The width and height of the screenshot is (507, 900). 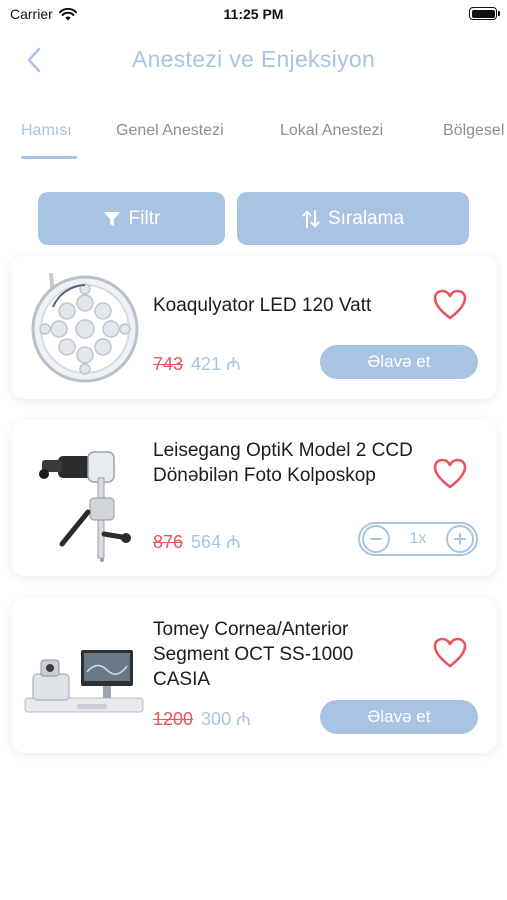 I want to click on minus-button, so click(x=376, y=539).